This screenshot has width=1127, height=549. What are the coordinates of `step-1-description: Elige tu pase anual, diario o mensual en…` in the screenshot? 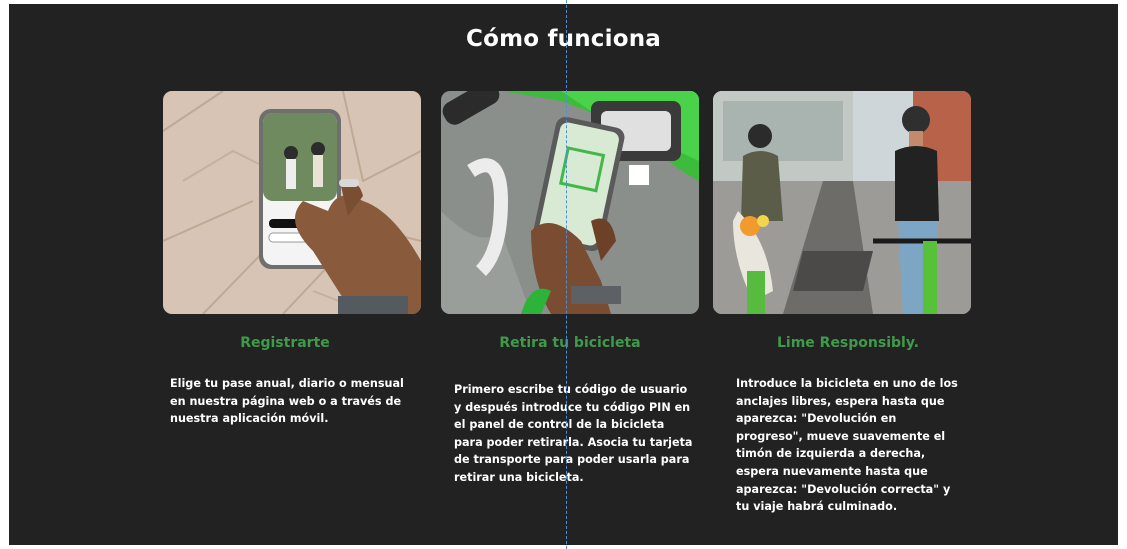 It's located at (287, 401).